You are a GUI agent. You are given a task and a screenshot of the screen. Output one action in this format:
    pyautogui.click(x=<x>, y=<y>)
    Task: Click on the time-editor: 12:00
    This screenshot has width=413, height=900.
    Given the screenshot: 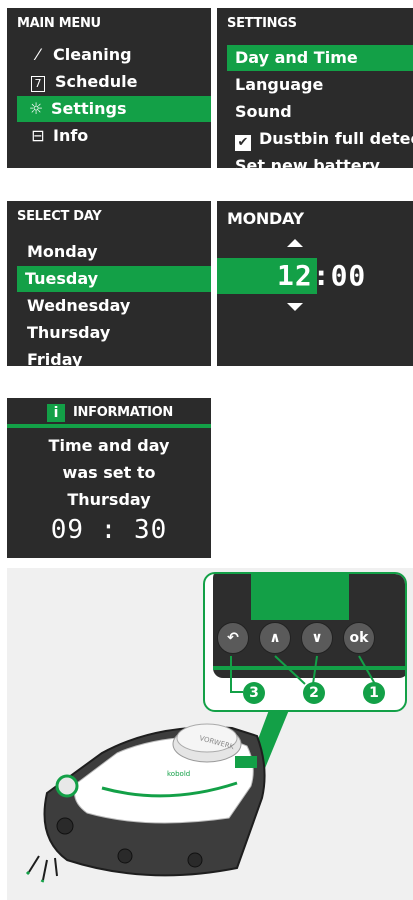 What is the action you would take?
    pyautogui.click(x=315, y=276)
    